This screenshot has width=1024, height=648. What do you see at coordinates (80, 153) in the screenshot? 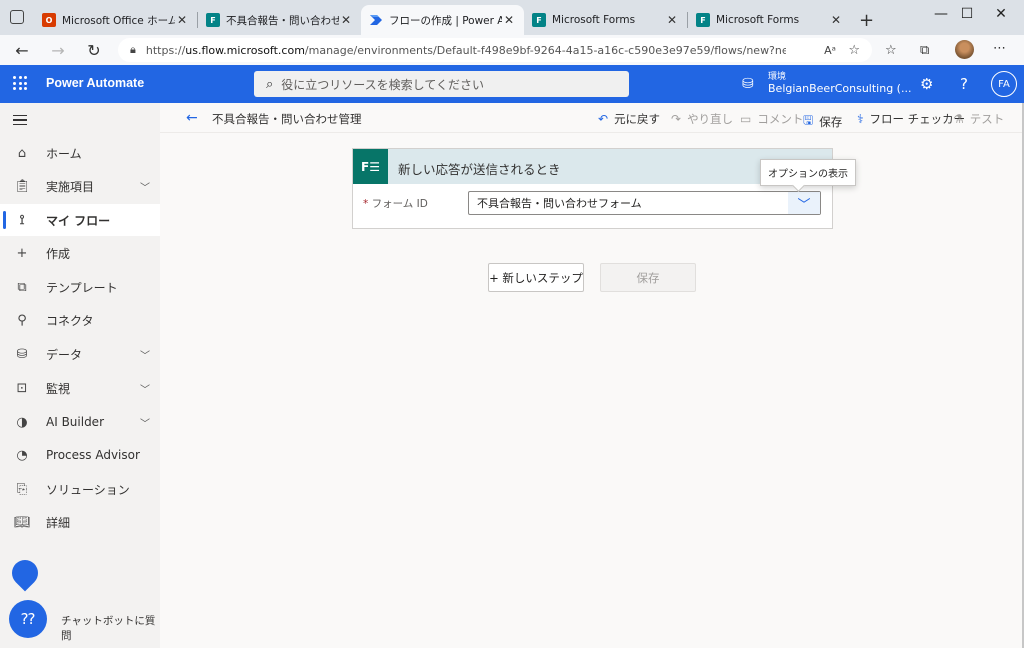
I see `nav-item-home: ⌂ ホーム` at bounding box center [80, 153].